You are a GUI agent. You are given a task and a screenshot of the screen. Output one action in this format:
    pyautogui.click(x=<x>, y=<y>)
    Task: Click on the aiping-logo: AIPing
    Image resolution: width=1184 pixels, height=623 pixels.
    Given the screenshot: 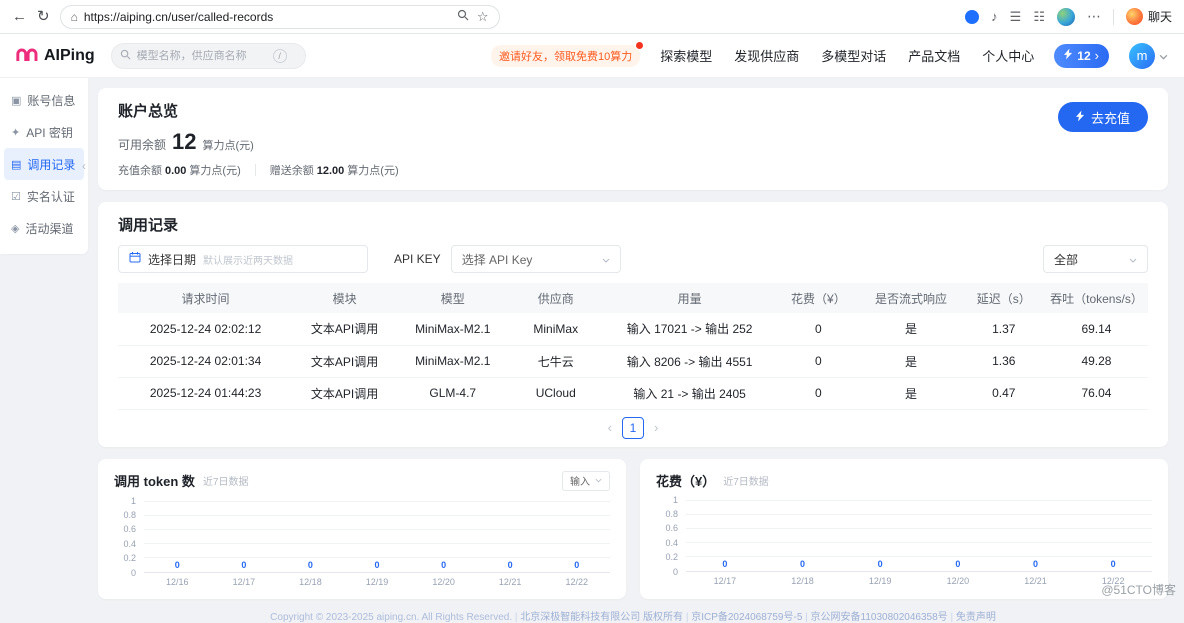 What is the action you would take?
    pyautogui.click(x=55, y=56)
    